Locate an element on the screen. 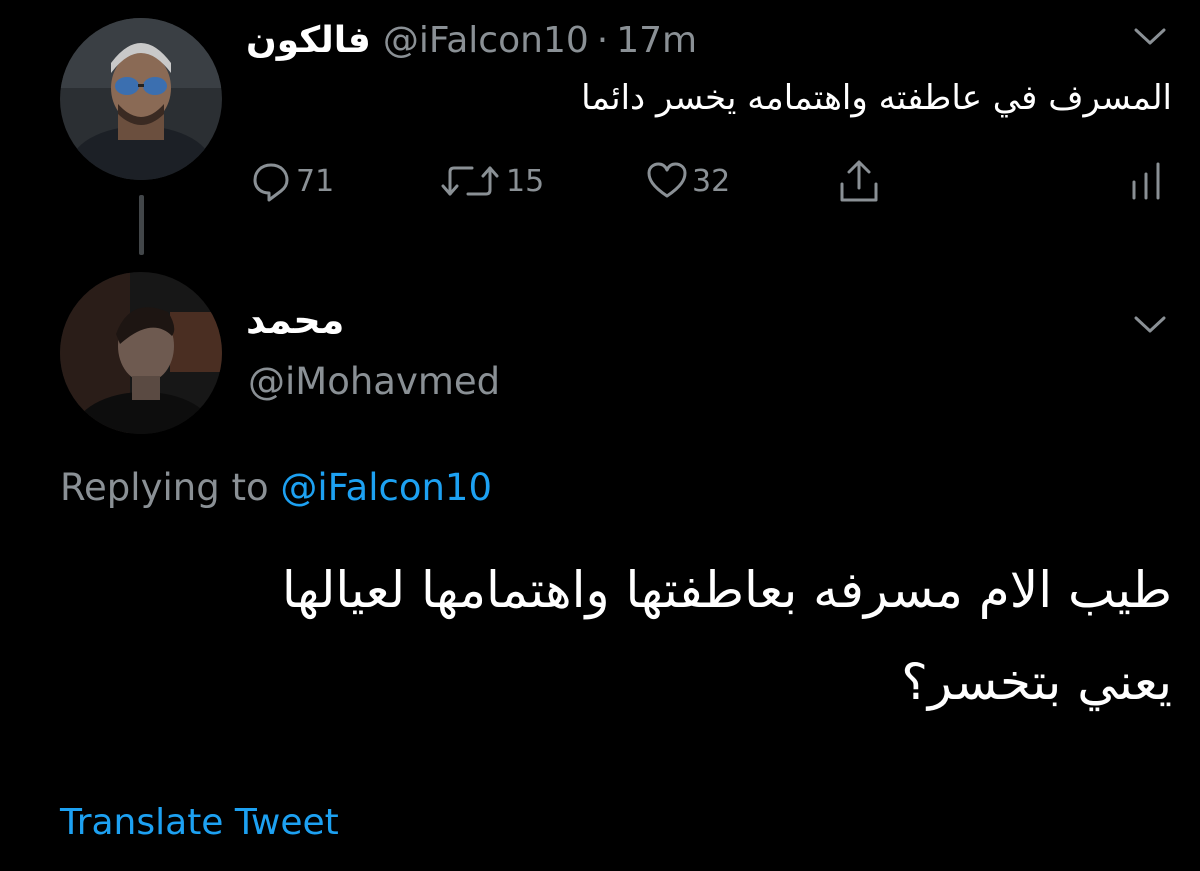  analytics-icon is located at coordinates (1146, 181).